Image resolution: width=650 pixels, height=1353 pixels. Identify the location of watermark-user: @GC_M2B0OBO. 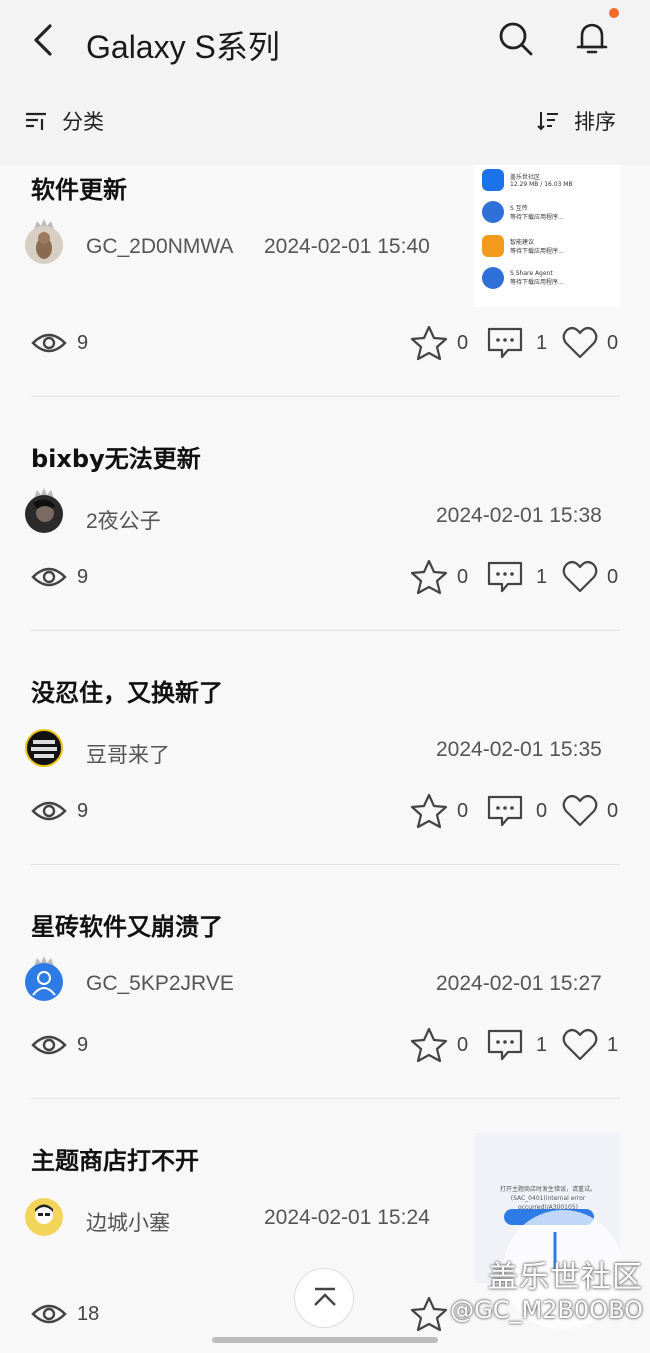
(546, 1310).